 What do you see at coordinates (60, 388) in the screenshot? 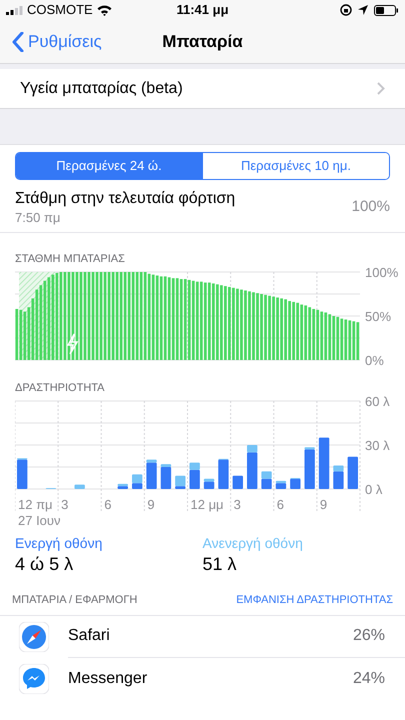
I see `chart-heading: ΔΡΑΣΤΗΡΙΟΤΗΤΑ` at bounding box center [60, 388].